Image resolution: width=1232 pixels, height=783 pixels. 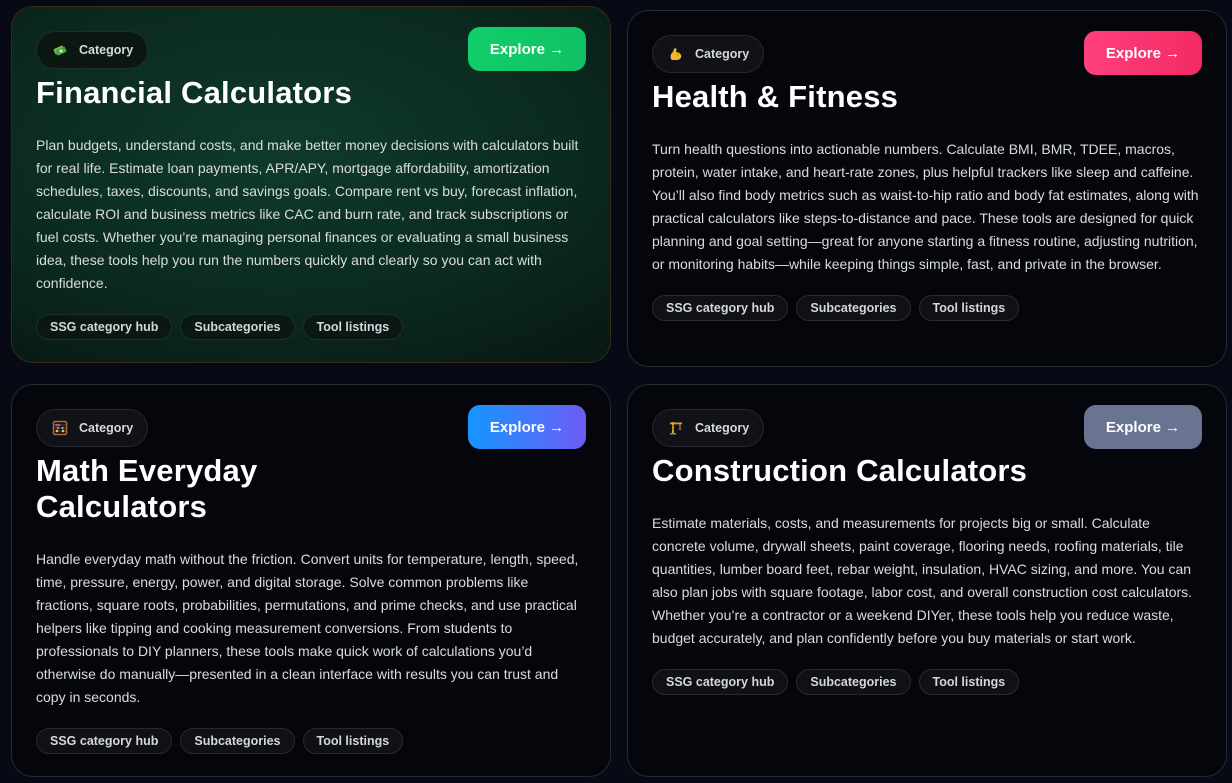 I want to click on card-title-line2: Calculators, so click(x=122, y=506).